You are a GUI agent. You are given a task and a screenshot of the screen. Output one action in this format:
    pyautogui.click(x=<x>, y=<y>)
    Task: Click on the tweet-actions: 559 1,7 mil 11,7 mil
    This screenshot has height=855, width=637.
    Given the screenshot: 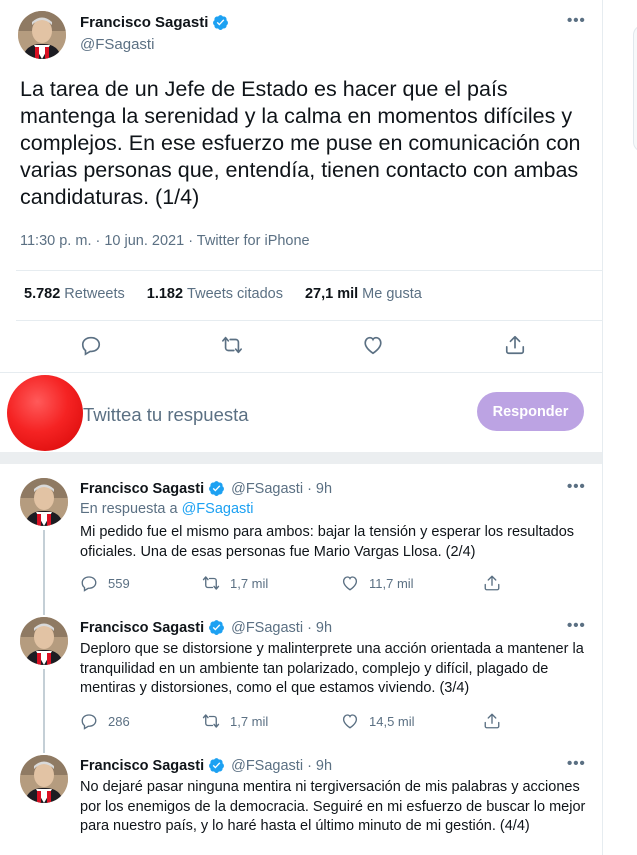 What is the action you would take?
    pyautogui.click(x=335, y=584)
    